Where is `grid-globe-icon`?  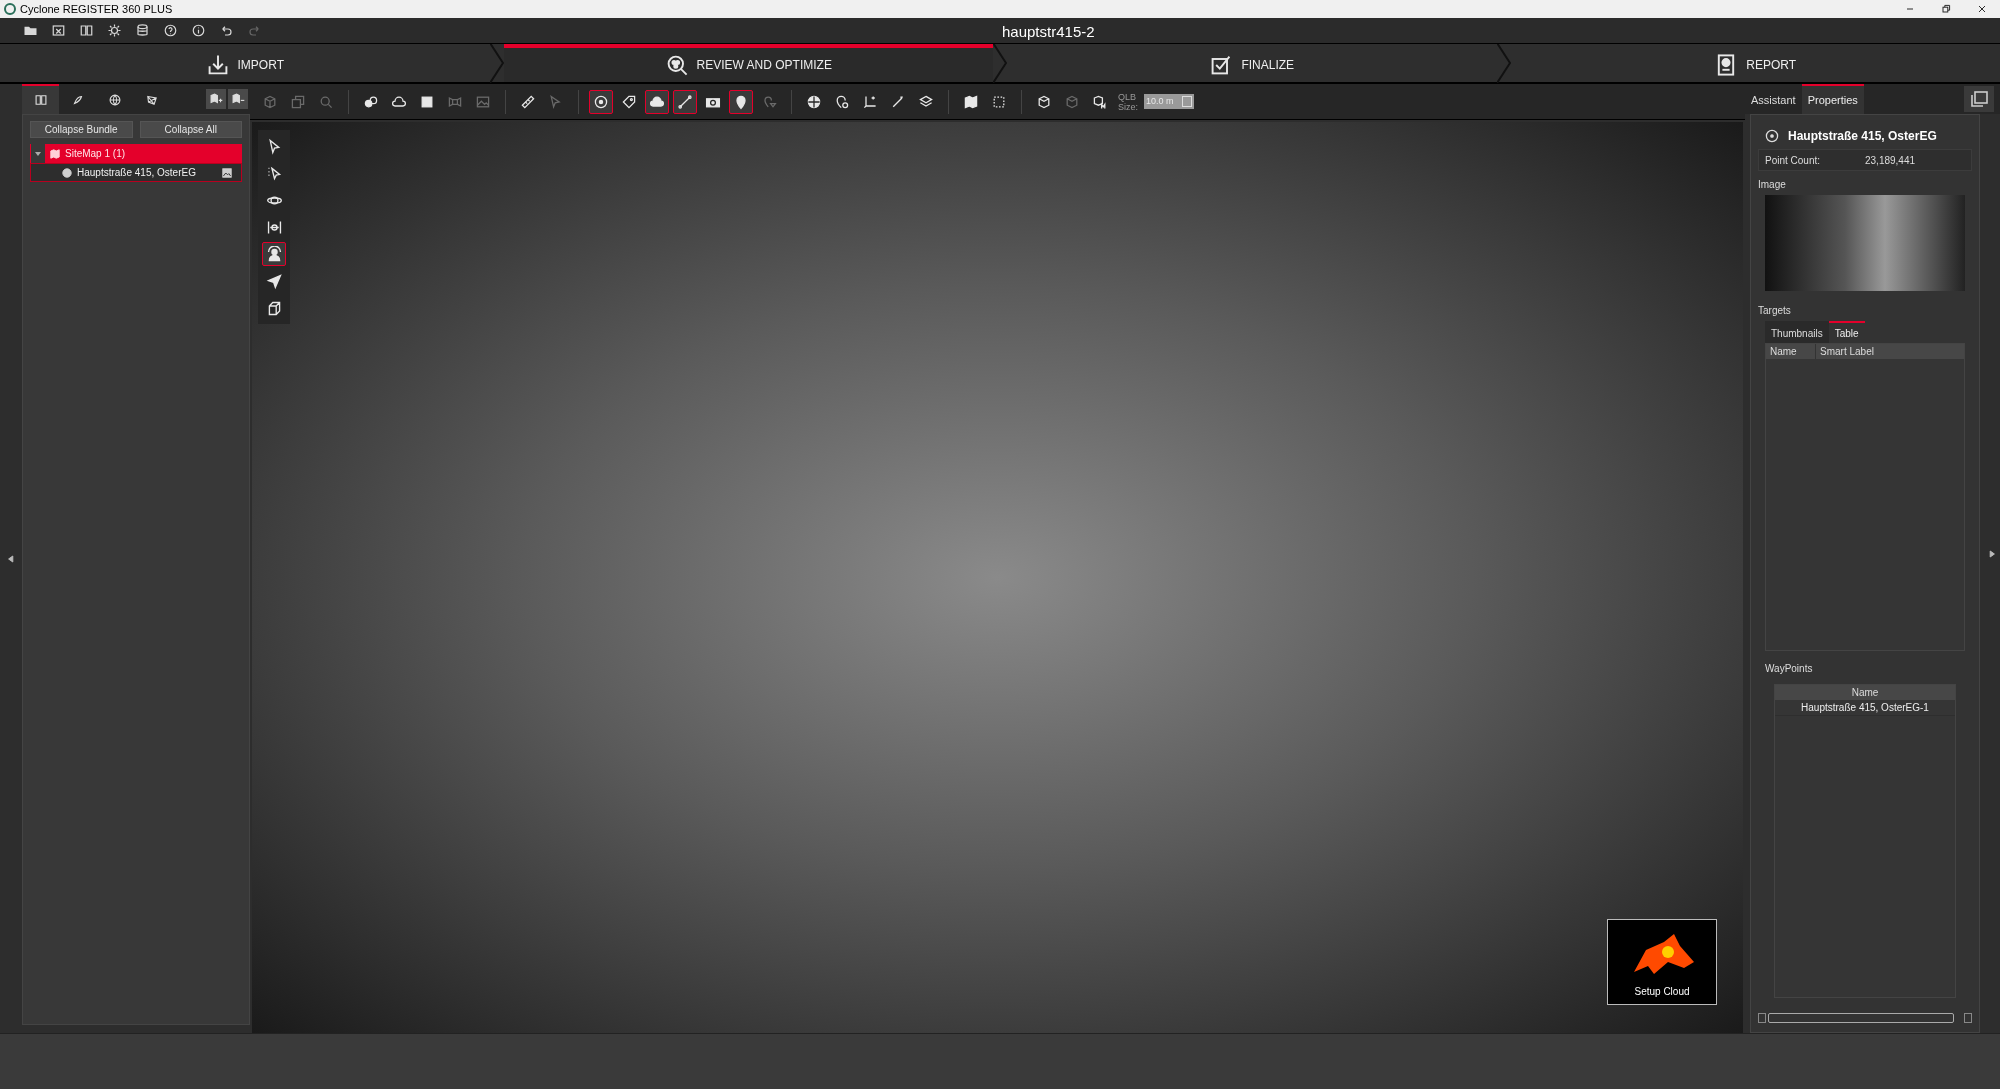 grid-globe-icon is located at coordinates (114, 100).